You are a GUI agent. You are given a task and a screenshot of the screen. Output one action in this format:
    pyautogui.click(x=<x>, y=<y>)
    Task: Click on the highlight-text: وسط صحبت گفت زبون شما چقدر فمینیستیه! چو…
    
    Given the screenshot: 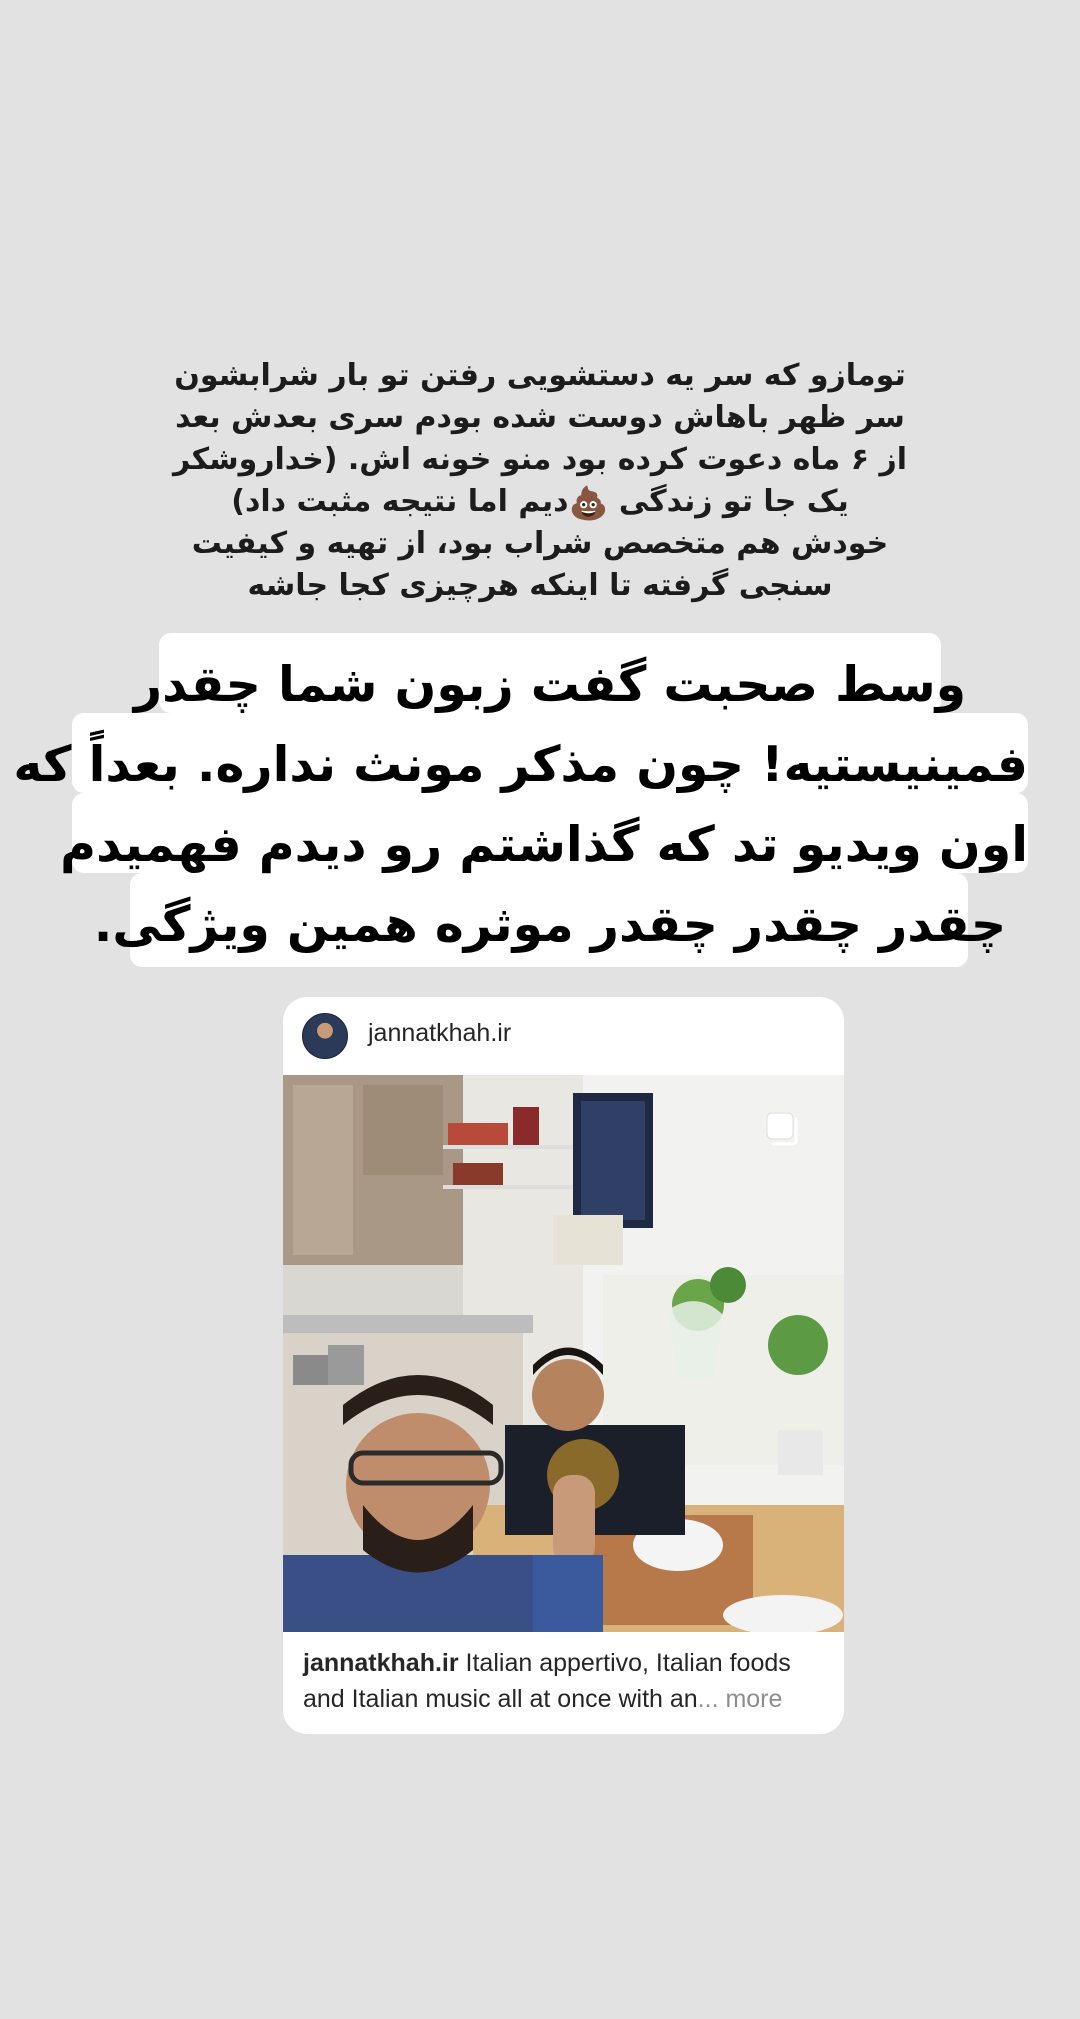 What is the action you would take?
    pyautogui.click(x=520, y=805)
    